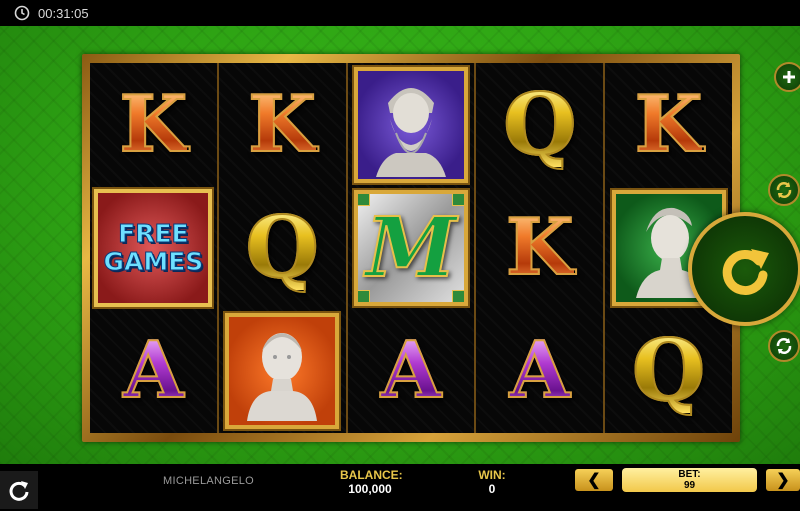 The image size is (800, 511). I want to click on bet-plus-button, so click(787, 77).